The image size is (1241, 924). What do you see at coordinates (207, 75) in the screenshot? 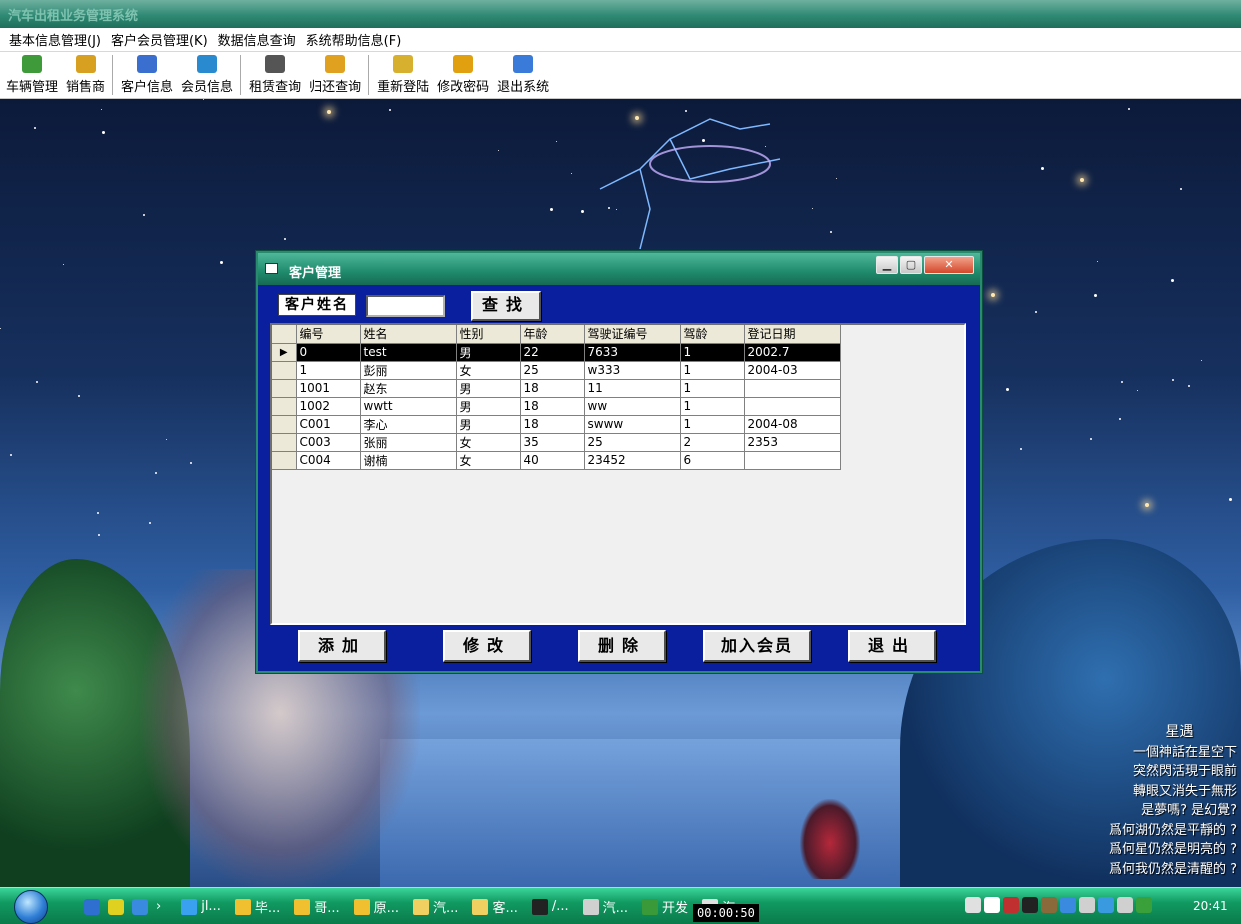
I see `toolbar-button: 会员信息` at bounding box center [207, 75].